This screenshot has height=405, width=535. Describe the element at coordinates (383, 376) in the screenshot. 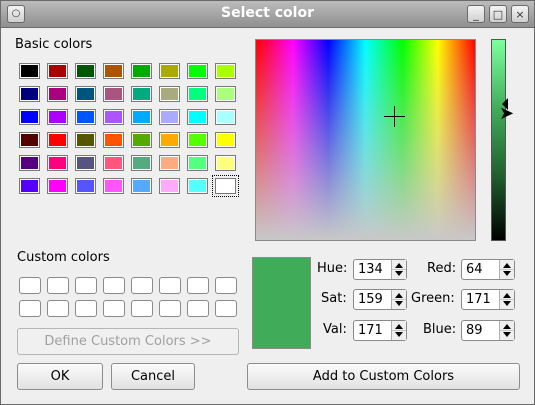

I see `add-to-custom-colors-button: Add to Custom Colors` at that location.